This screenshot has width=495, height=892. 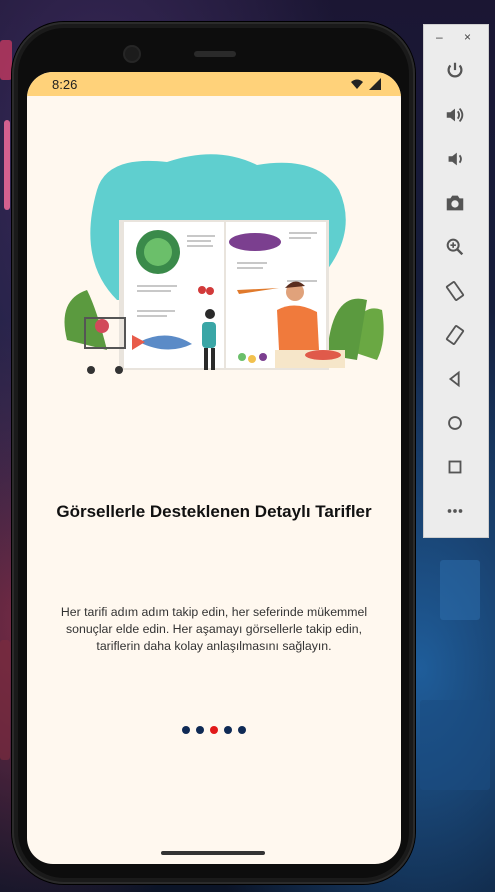 What do you see at coordinates (455, 511) in the screenshot?
I see `more-icon` at bounding box center [455, 511].